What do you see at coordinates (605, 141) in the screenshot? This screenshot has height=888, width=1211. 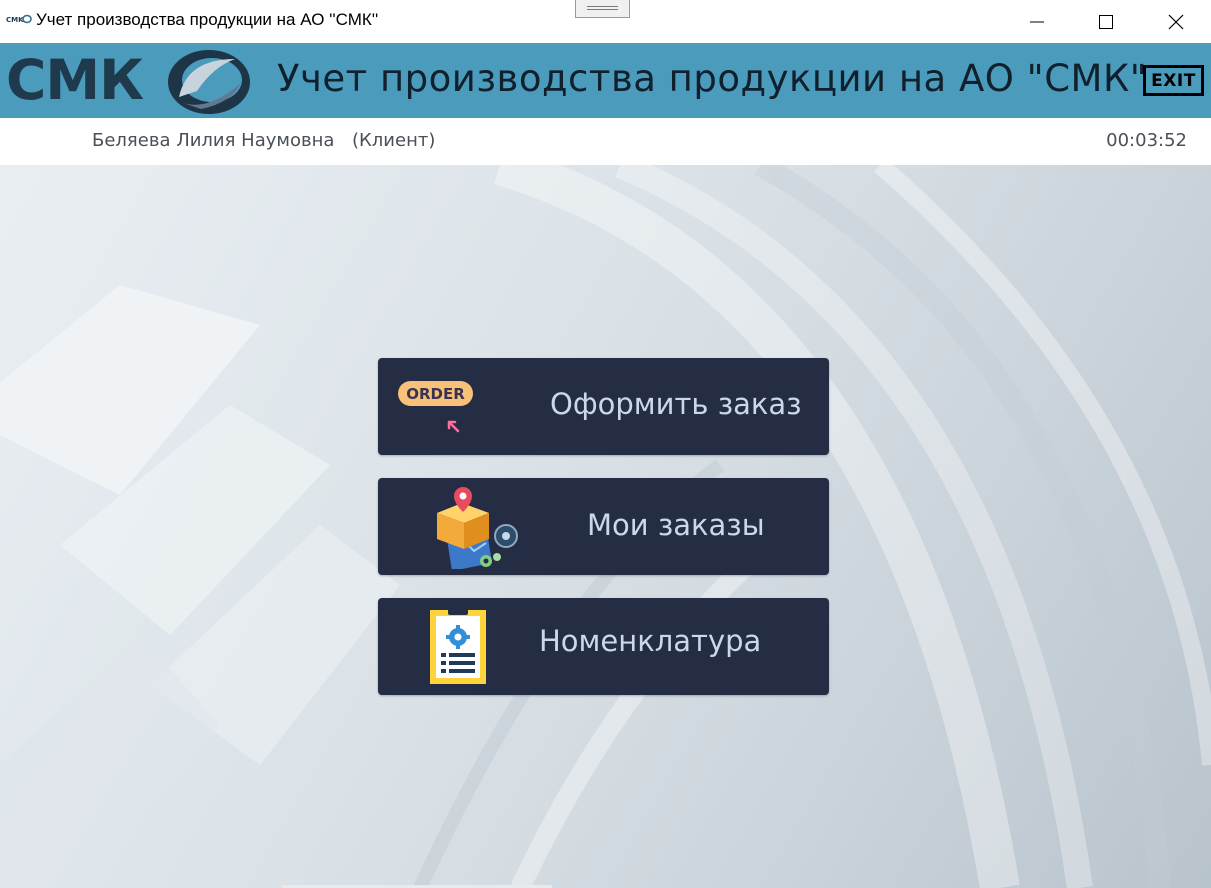 I see `user-bar: Беляева Лилия Наумовна (Клиент) 00:03:52` at bounding box center [605, 141].